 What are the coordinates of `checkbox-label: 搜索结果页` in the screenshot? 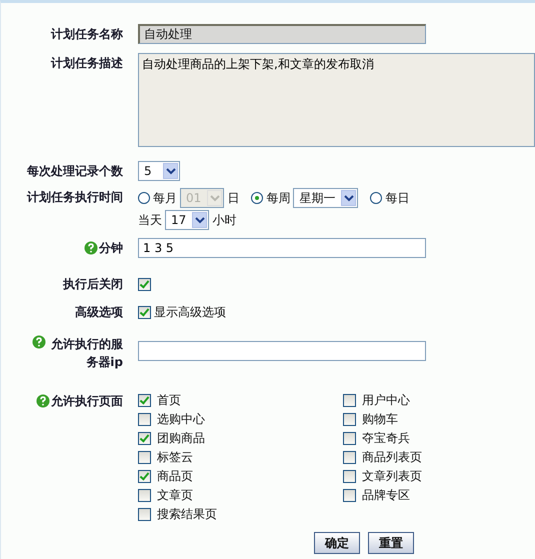 It's located at (187, 514).